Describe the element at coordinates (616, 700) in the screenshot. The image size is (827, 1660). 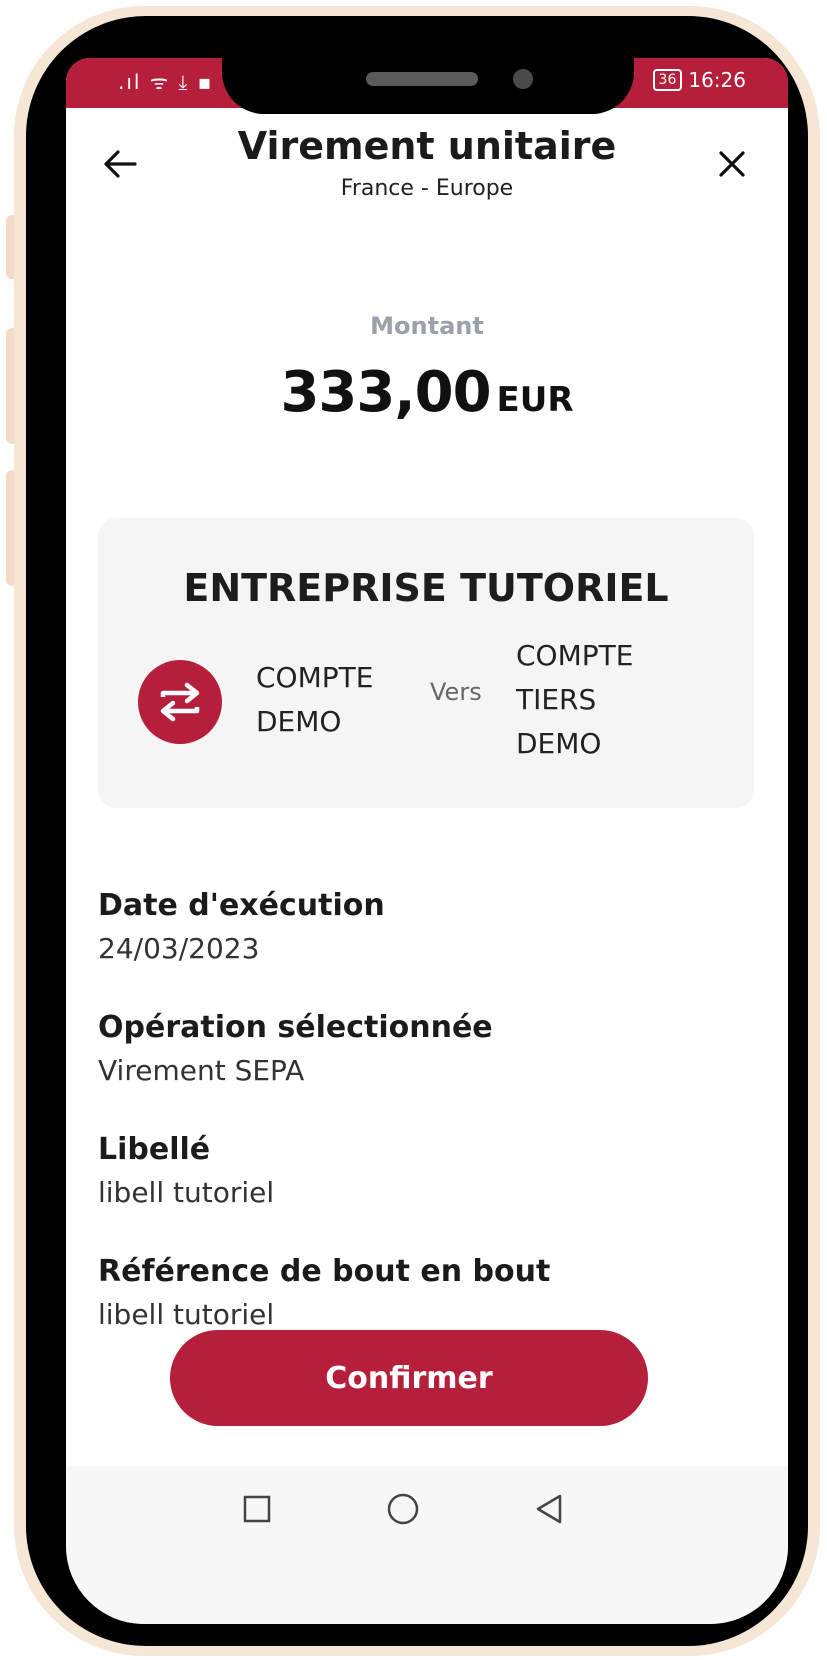
I see `destination-account: COMPTE TIERS DEMO` at that location.